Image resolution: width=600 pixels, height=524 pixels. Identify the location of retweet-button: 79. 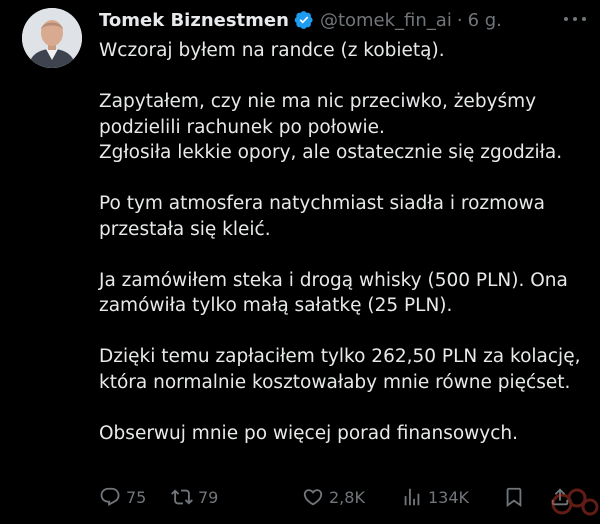
(194, 497).